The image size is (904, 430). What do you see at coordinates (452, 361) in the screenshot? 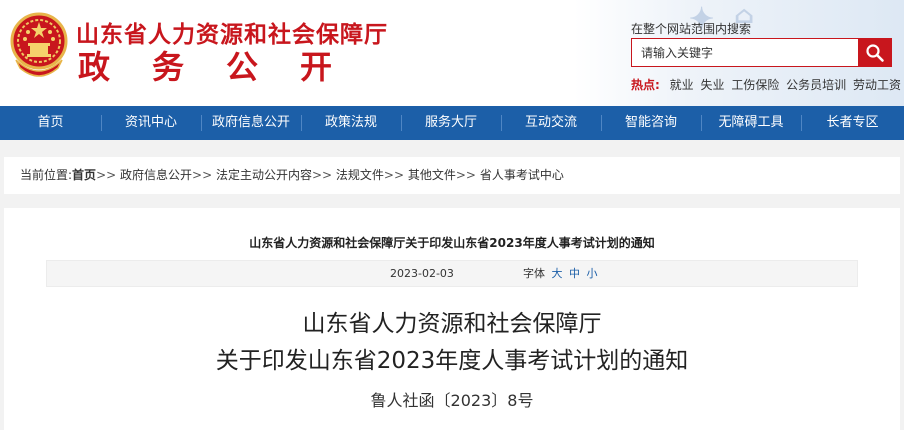
I see `document-title-line2: 关于印发山东省2023年度人事考试计划的通知` at bounding box center [452, 361].